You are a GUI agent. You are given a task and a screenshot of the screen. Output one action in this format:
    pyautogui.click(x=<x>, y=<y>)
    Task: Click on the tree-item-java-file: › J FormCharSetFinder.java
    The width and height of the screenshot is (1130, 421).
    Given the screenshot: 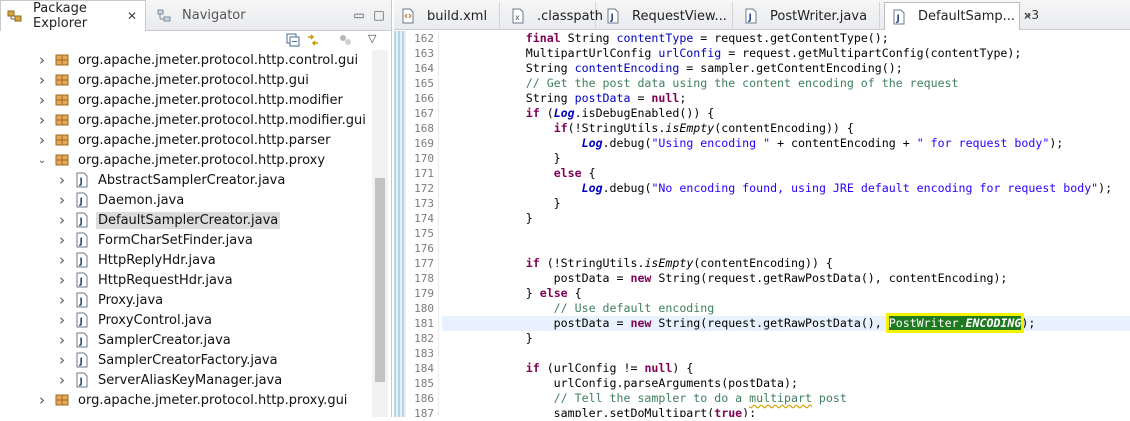 What is the action you would take?
    pyautogui.click(x=195, y=240)
    